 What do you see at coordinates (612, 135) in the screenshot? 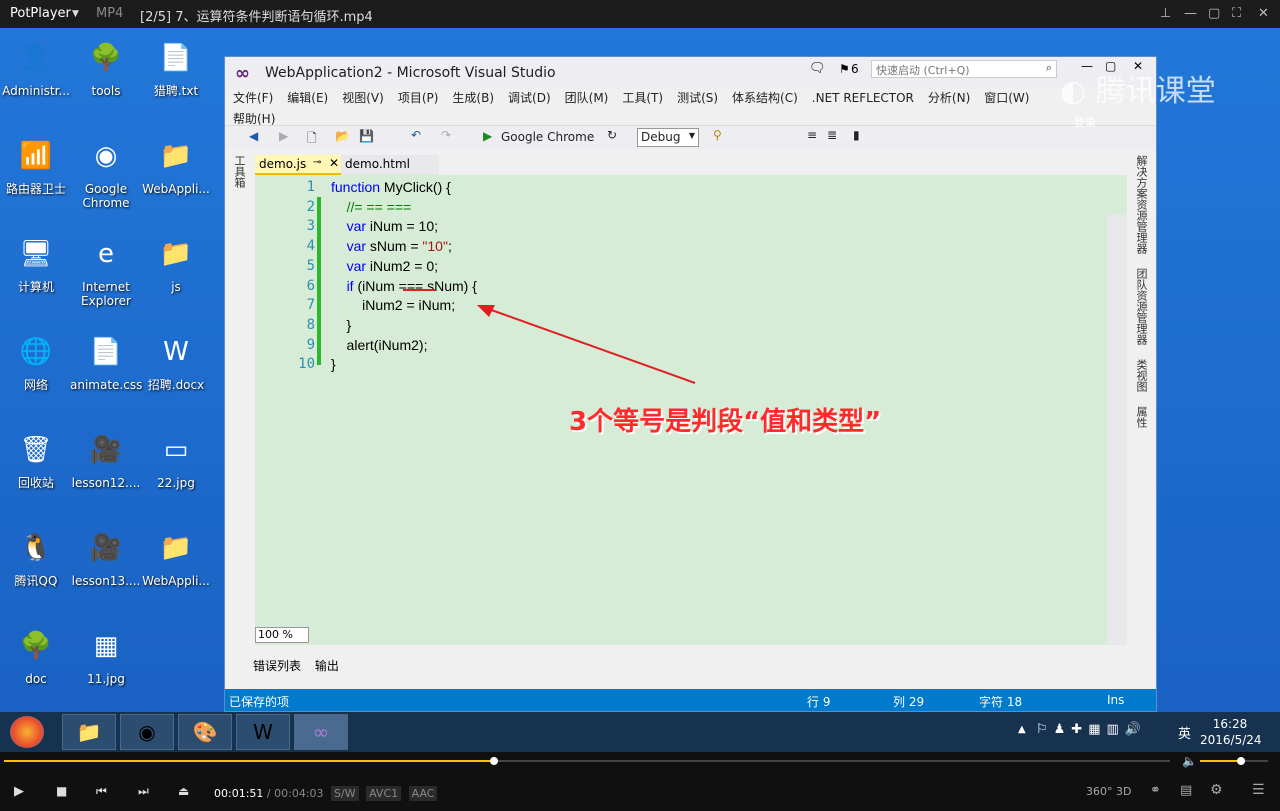
I see `refresh-icon: ↻` at bounding box center [612, 135].